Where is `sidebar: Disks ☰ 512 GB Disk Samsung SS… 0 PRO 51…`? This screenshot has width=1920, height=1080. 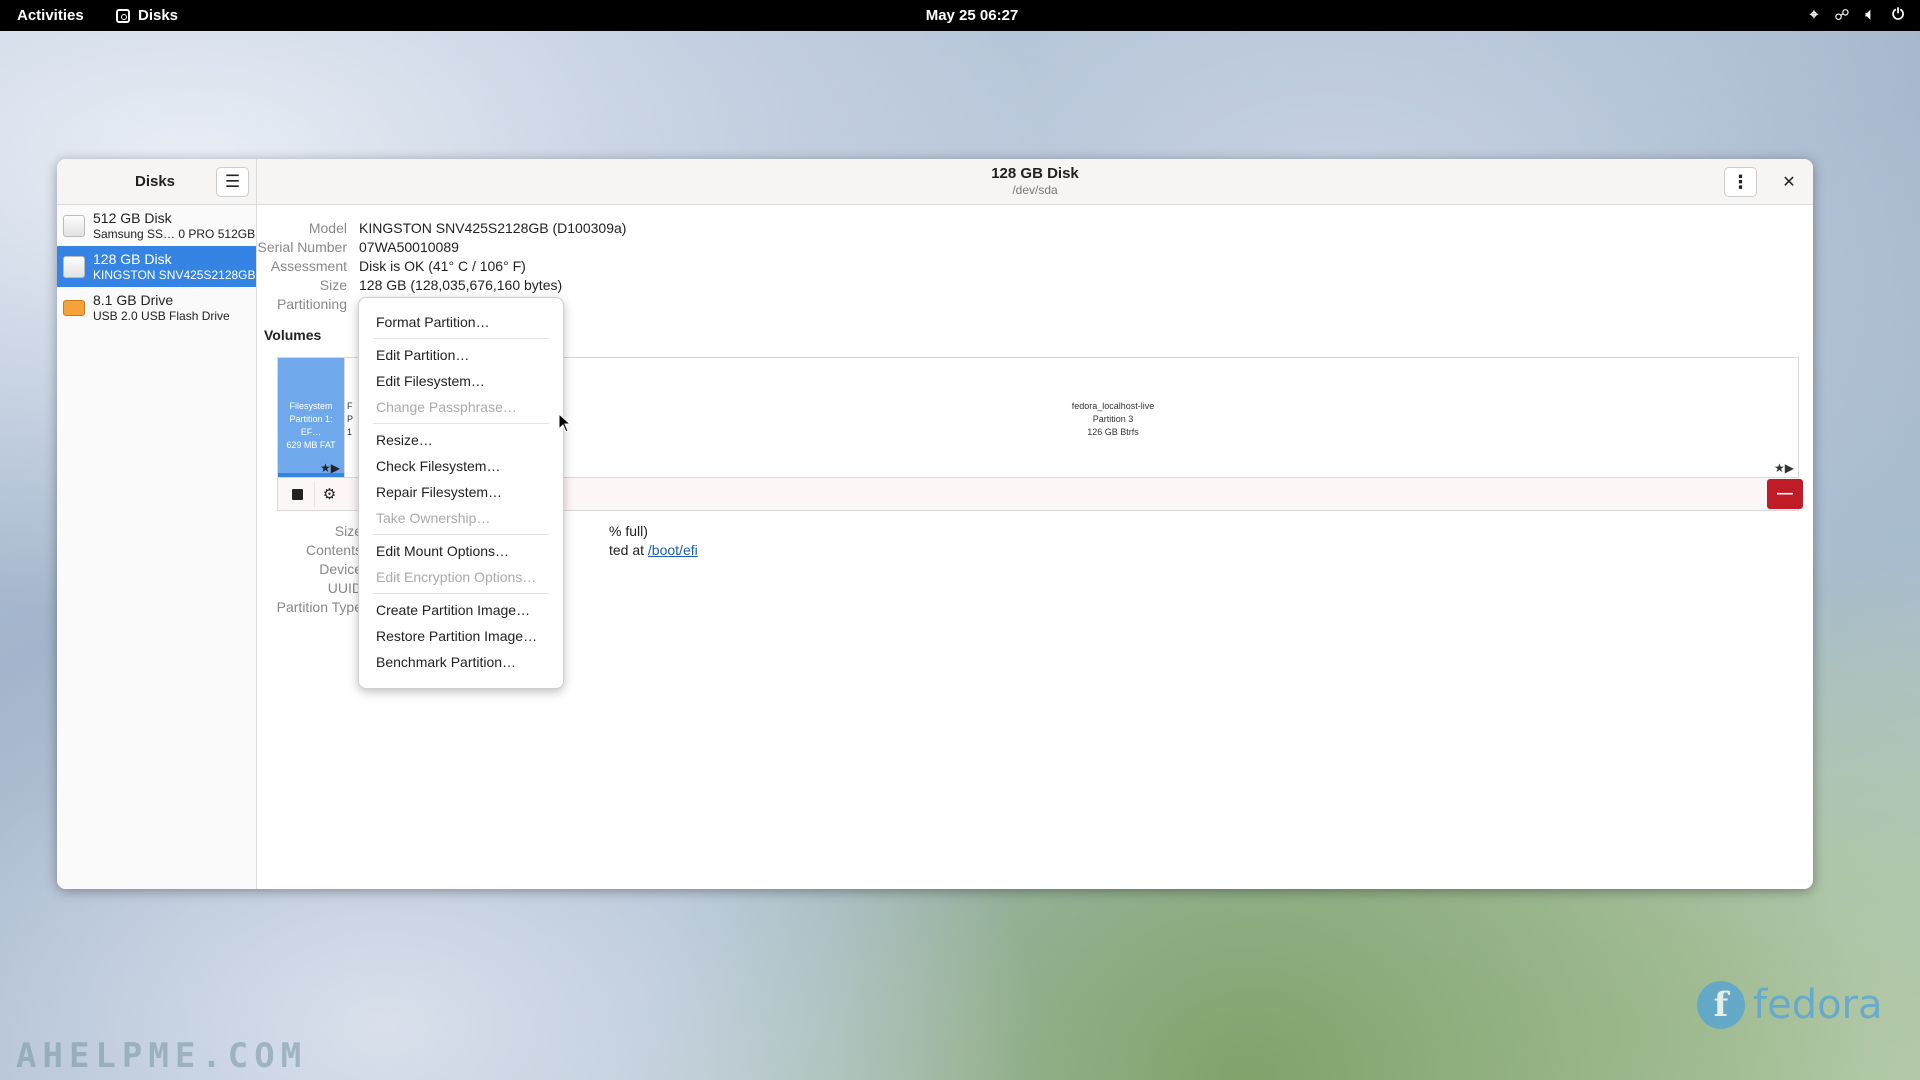 sidebar: Disks ☰ 512 GB Disk Samsung SS… 0 PRO 51… is located at coordinates (157, 524).